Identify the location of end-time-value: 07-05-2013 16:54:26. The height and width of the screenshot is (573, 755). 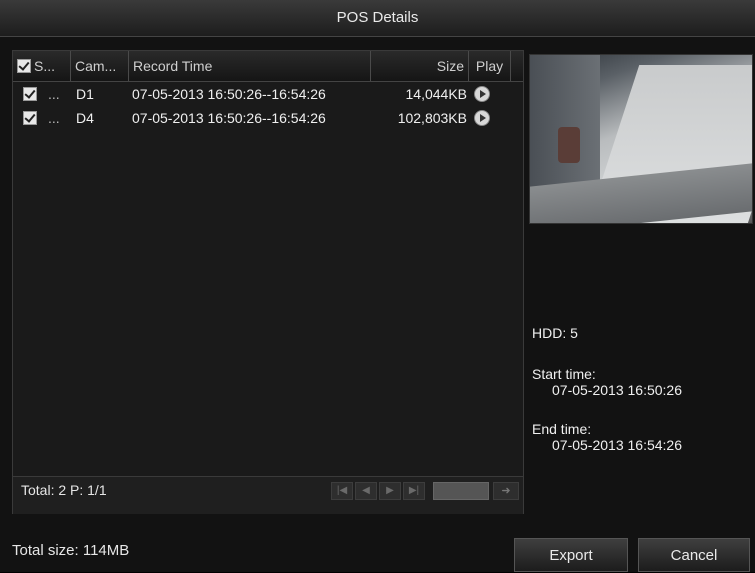
(617, 445).